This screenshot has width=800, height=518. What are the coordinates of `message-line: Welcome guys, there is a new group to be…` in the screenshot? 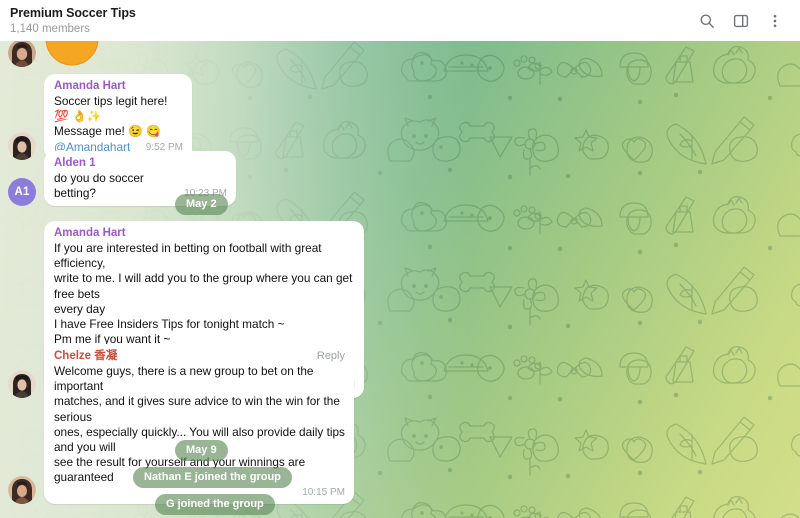 It's located at (184, 379).